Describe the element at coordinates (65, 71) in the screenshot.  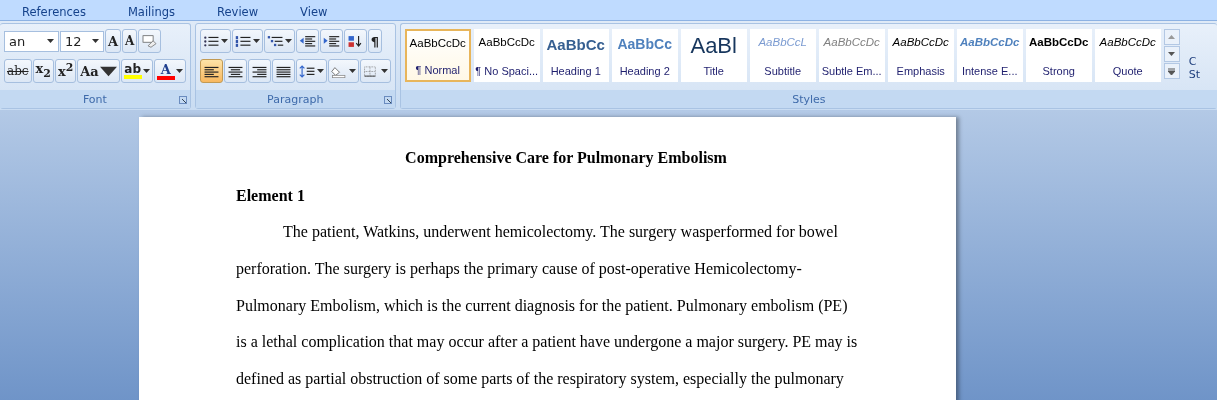
I see `superscript-button: x$^{2}$` at that location.